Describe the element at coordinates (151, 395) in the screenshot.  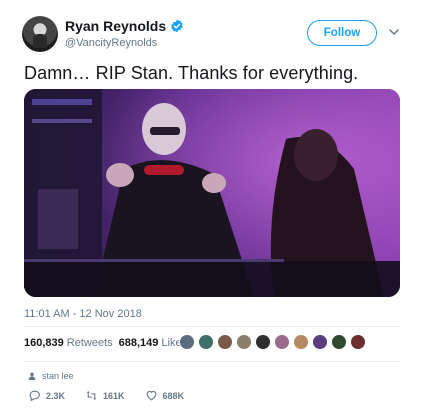
I see `heart-icon` at that location.